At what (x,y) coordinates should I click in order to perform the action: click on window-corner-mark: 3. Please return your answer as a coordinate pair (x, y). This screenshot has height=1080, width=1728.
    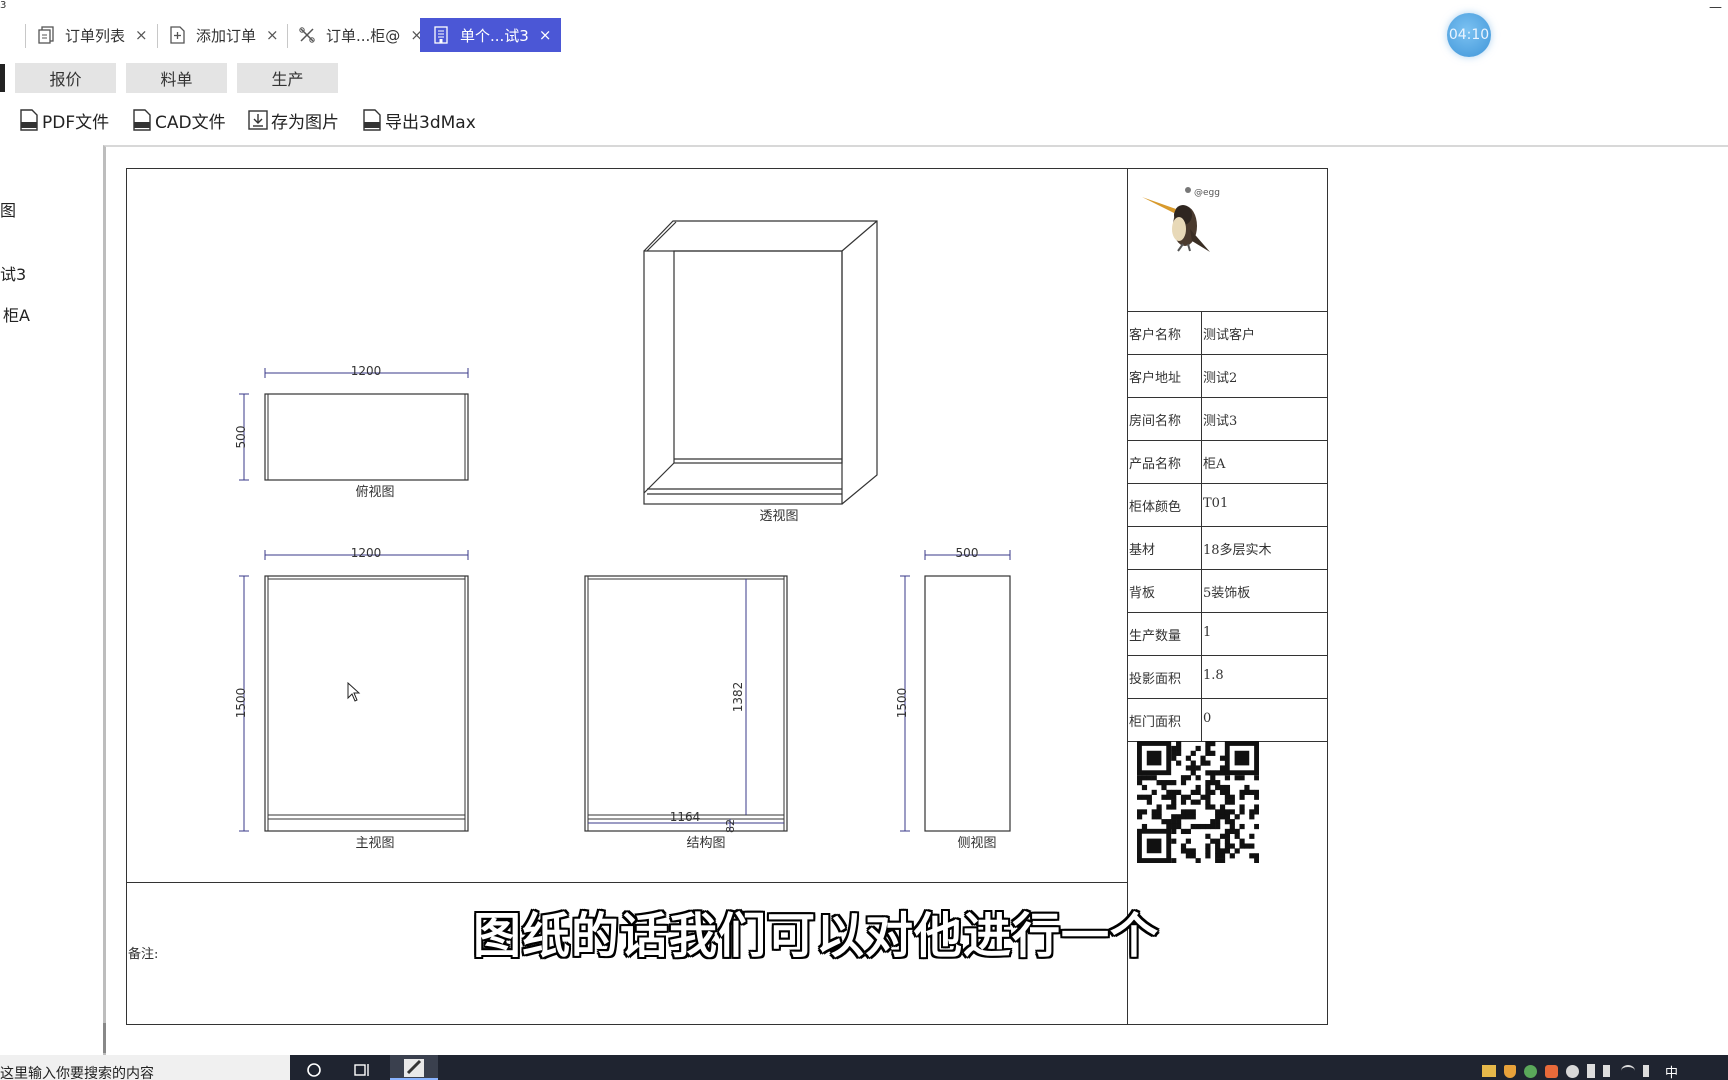
    Looking at the image, I should click on (3, 5).